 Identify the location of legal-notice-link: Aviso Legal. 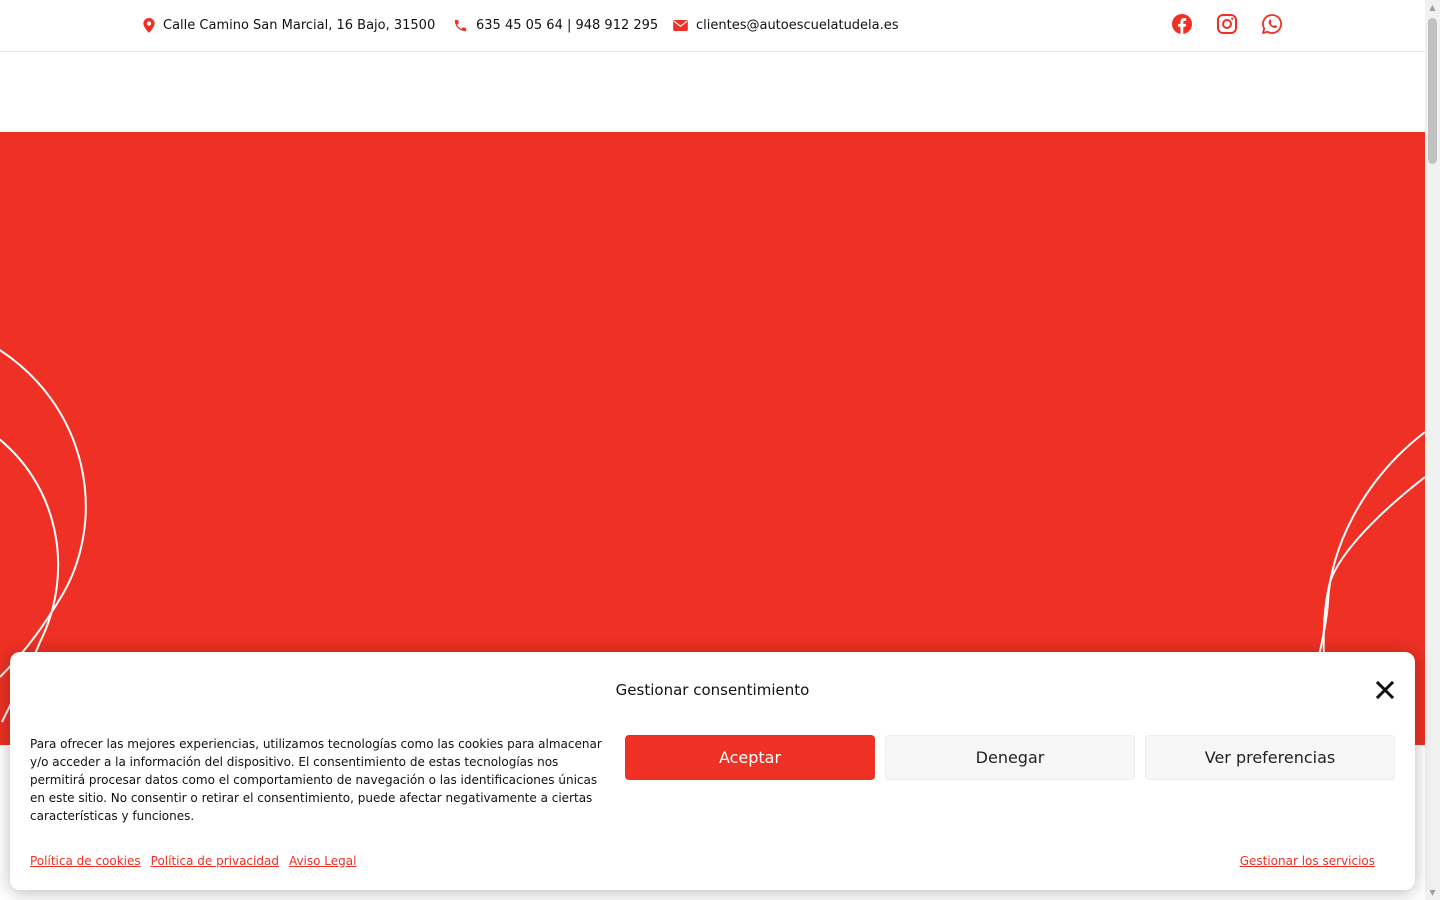
(323, 861).